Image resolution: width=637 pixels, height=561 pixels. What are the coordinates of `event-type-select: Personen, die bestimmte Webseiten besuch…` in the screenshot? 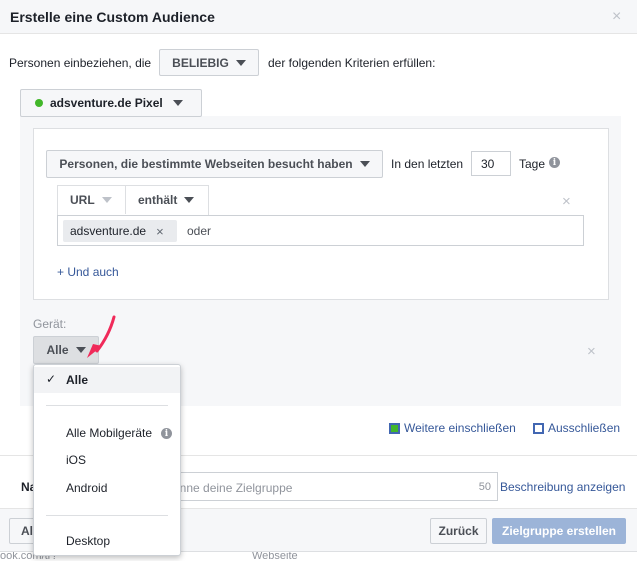 It's located at (214, 164).